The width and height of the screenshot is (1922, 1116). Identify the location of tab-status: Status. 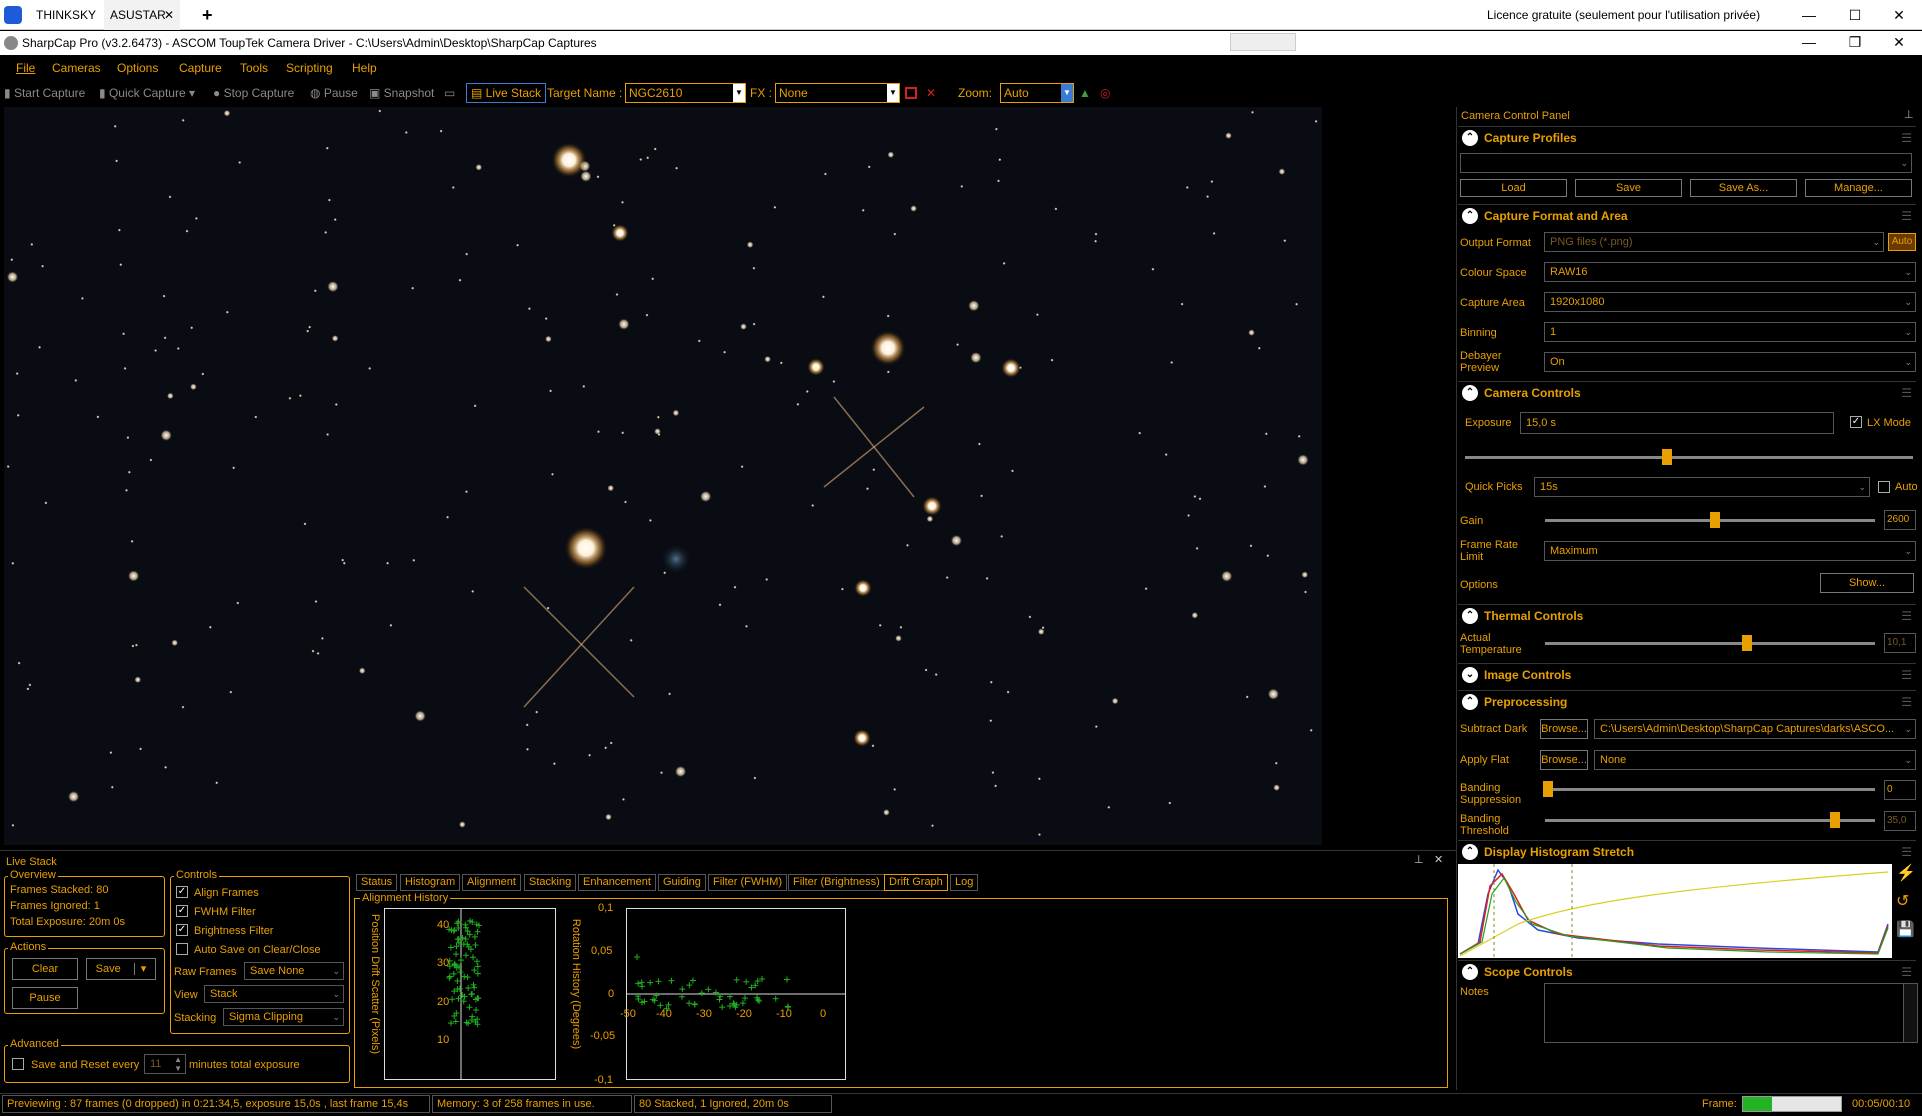
(377, 882).